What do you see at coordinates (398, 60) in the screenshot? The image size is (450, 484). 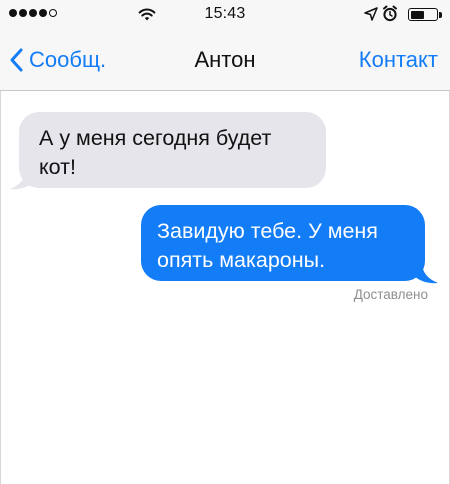 I see `contact-button: Контакт` at bounding box center [398, 60].